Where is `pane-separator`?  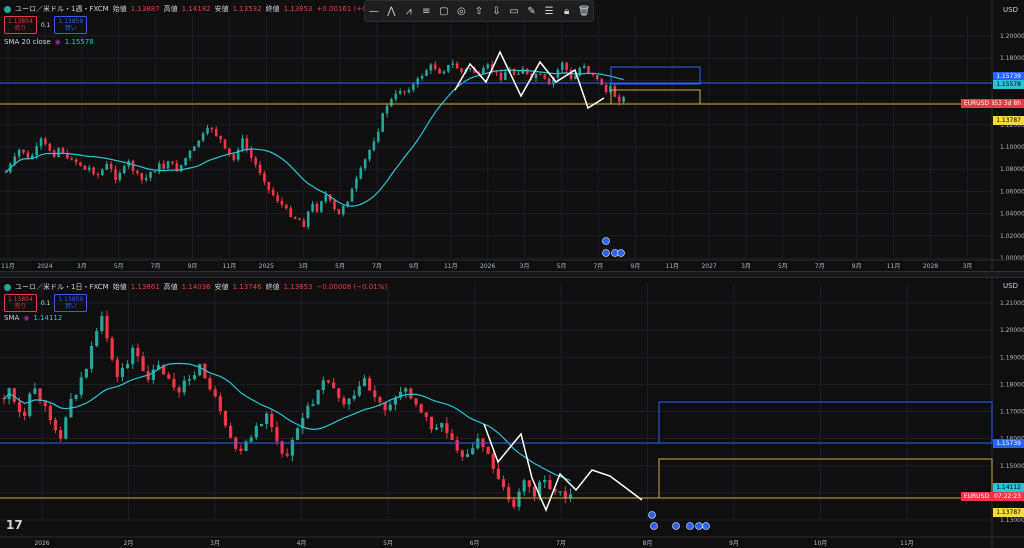
pane-separator is located at coordinates (512, 274).